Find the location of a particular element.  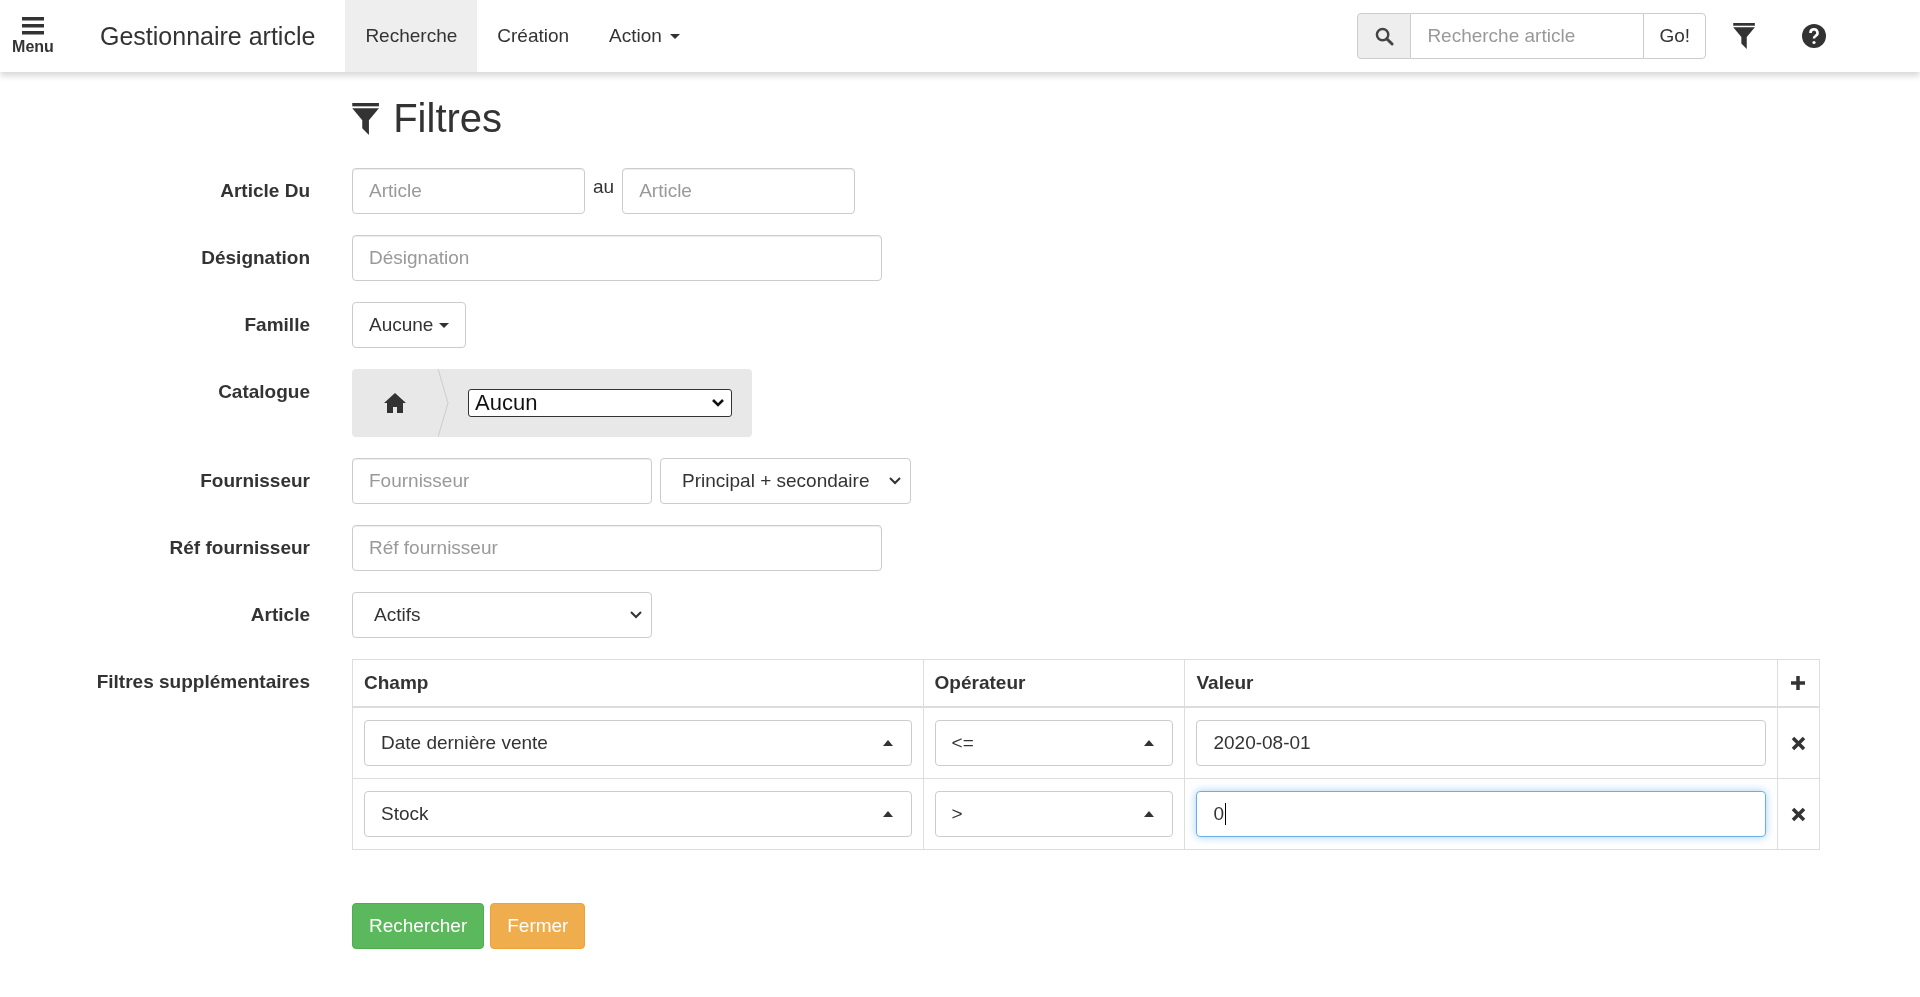

catalogue-select: Aucun is located at coordinates (600, 403).